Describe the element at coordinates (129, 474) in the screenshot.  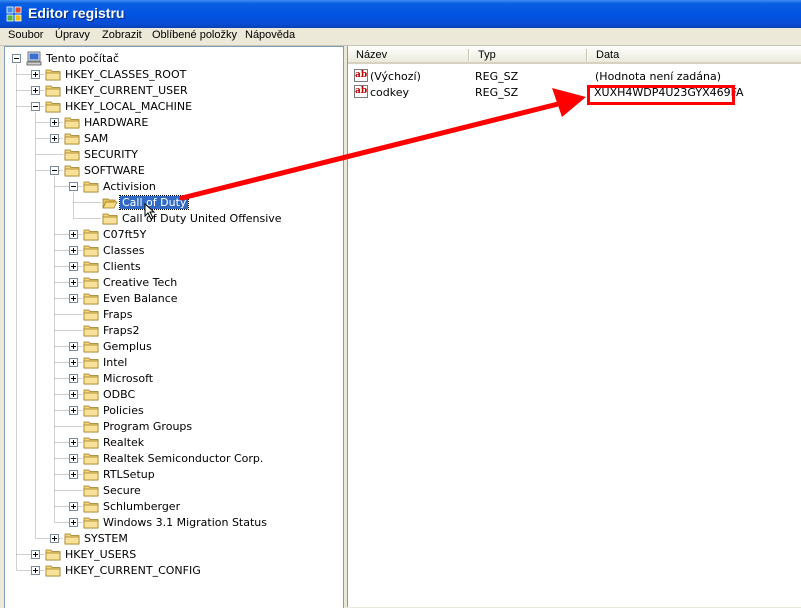
I see `tree-node-label: RTLSetup` at that location.